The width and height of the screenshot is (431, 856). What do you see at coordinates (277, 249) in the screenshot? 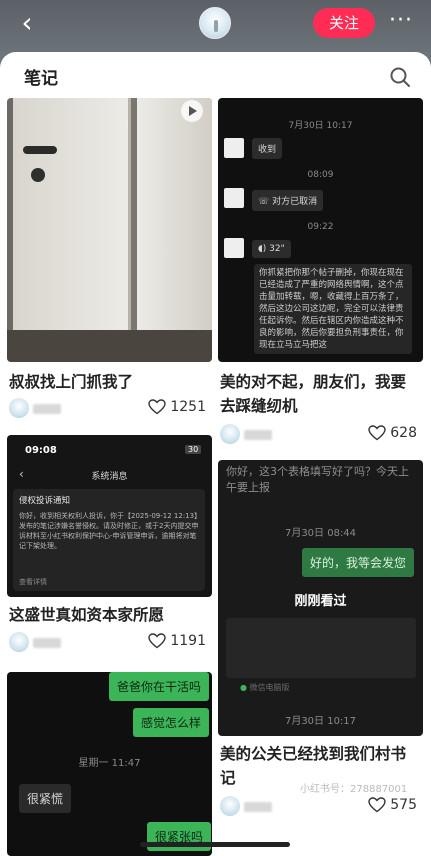
I see `voice-duration: 32"` at bounding box center [277, 249].